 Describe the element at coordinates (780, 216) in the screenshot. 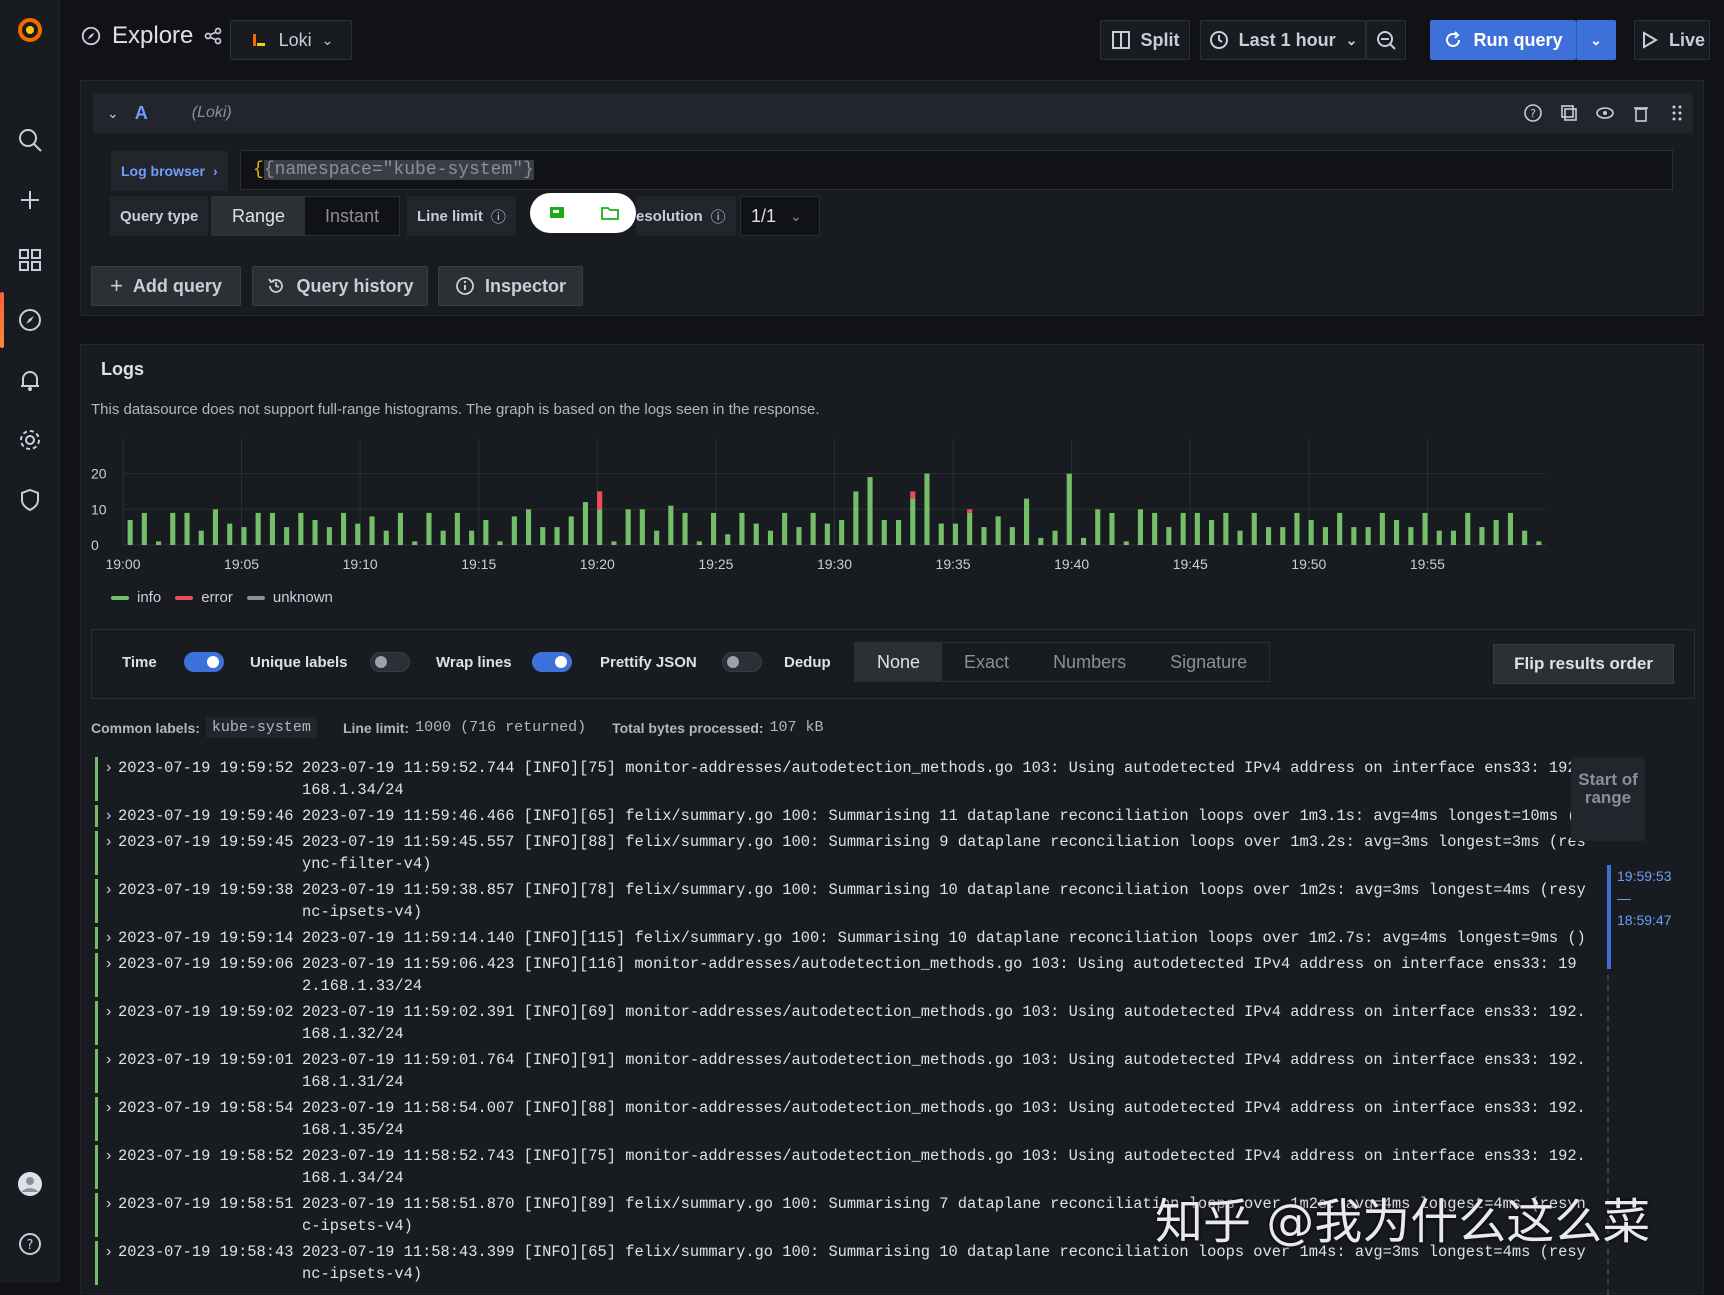

I see `resolution-select: 1/1 ⌄` at that location.